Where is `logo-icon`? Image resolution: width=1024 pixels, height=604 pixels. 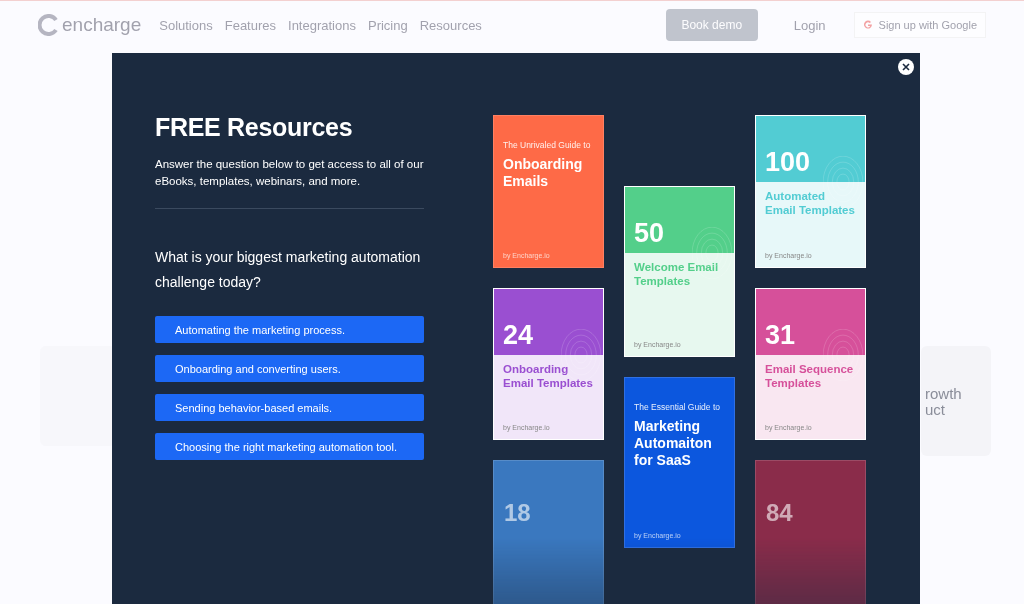
logo-icon is located at coordinates (49, 25).